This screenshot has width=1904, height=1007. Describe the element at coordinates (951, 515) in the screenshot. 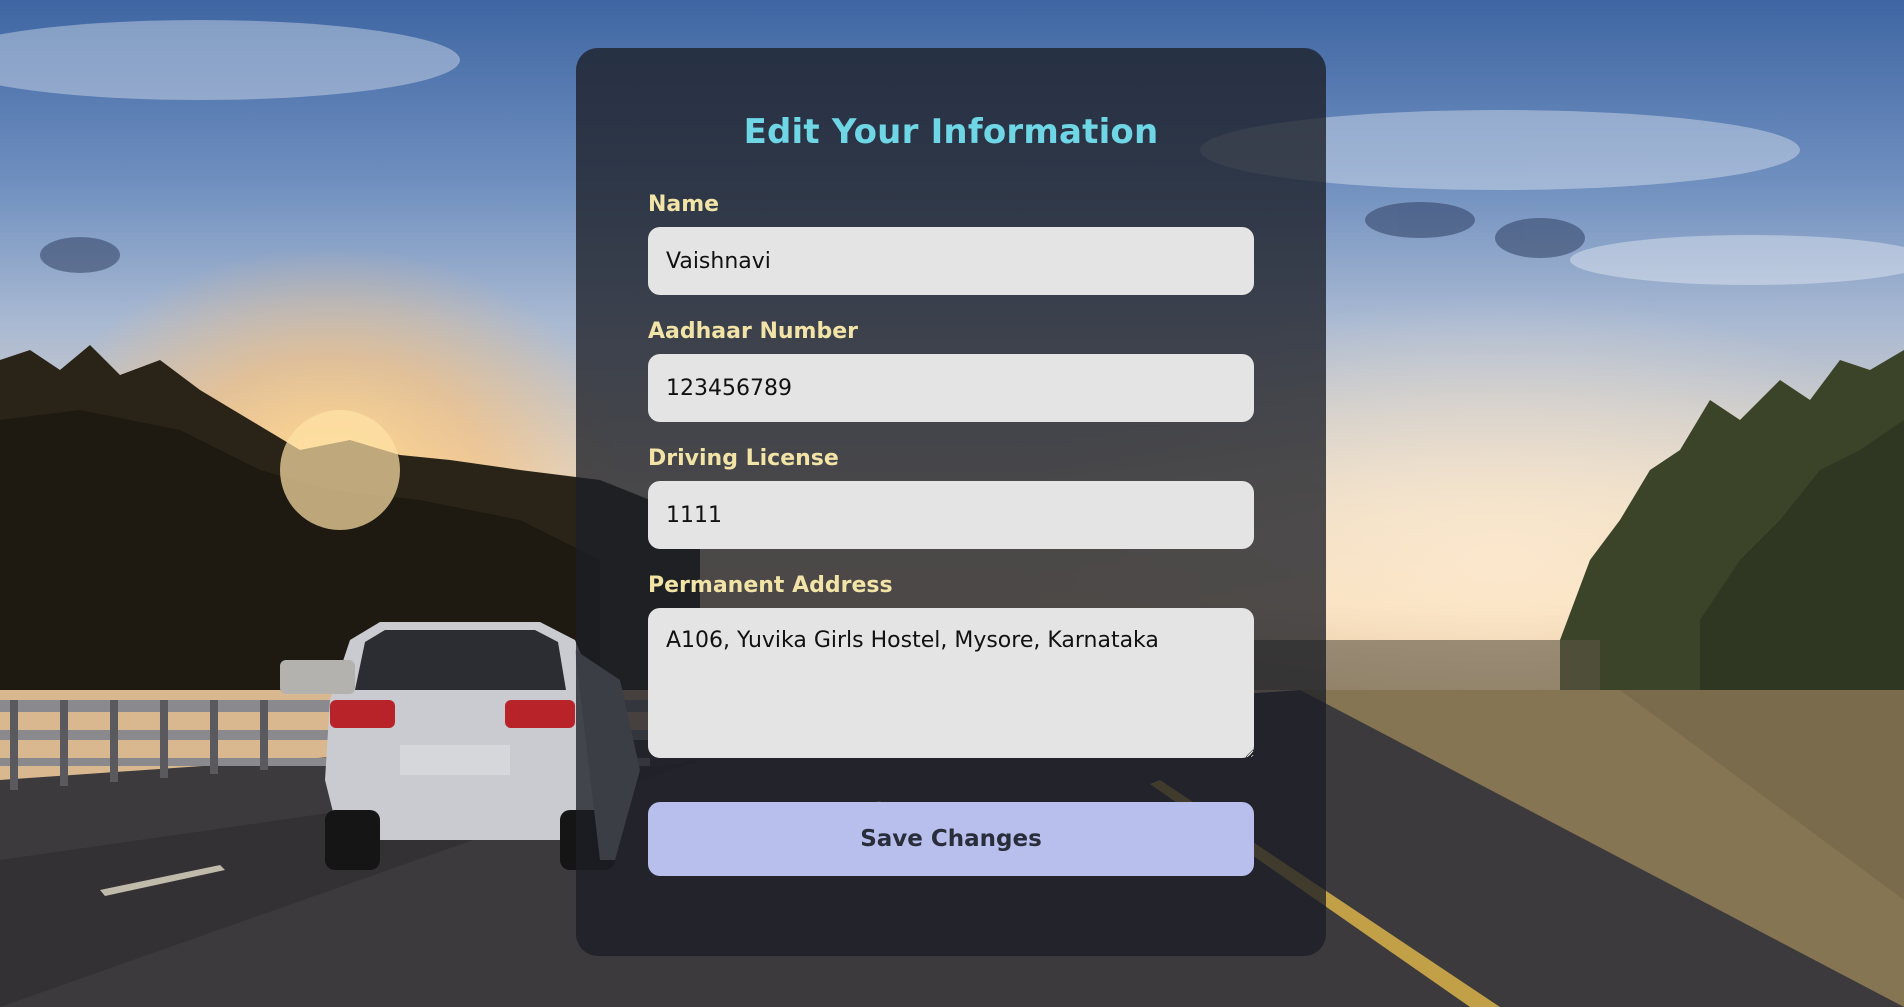

I see `license-input` at that location.